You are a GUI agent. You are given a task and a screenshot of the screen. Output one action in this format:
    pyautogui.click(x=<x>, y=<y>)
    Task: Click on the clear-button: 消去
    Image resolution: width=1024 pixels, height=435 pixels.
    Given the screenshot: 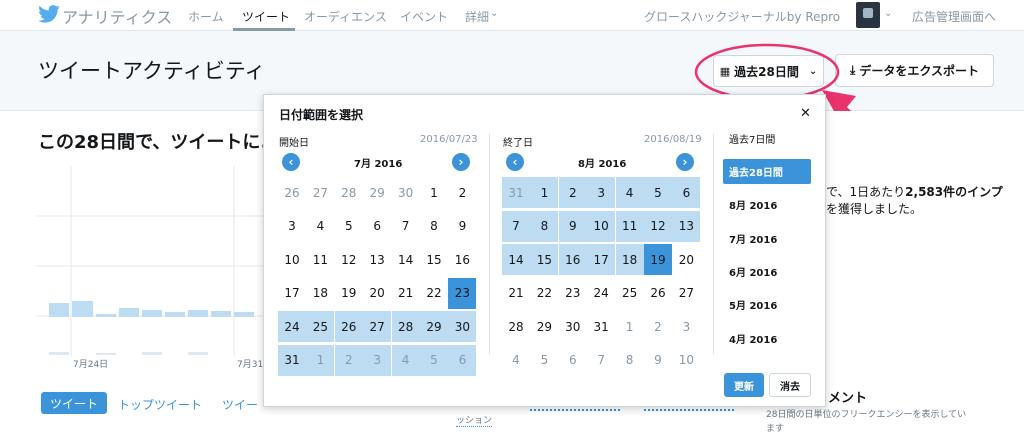 What is the action you would take?
    pyautogui.click(x=790, y=385)
    